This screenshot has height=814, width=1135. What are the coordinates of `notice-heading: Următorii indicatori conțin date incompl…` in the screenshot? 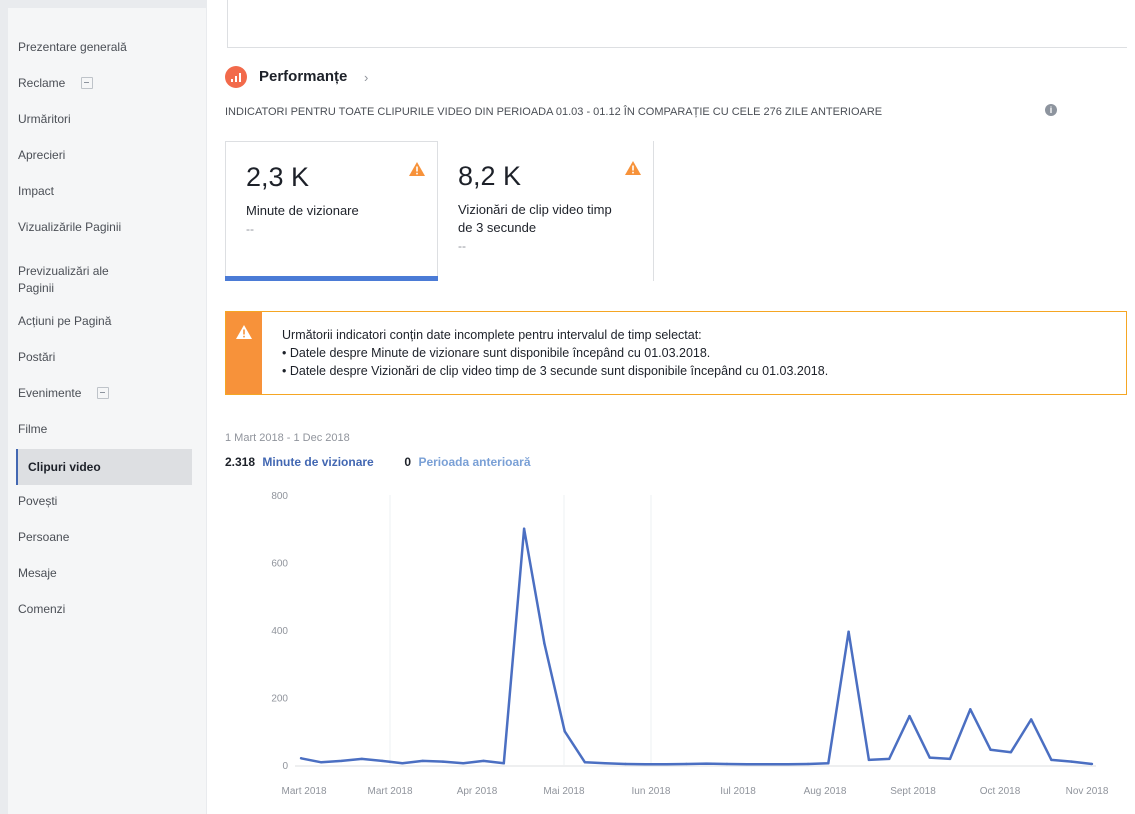 It's located at (492, 335).